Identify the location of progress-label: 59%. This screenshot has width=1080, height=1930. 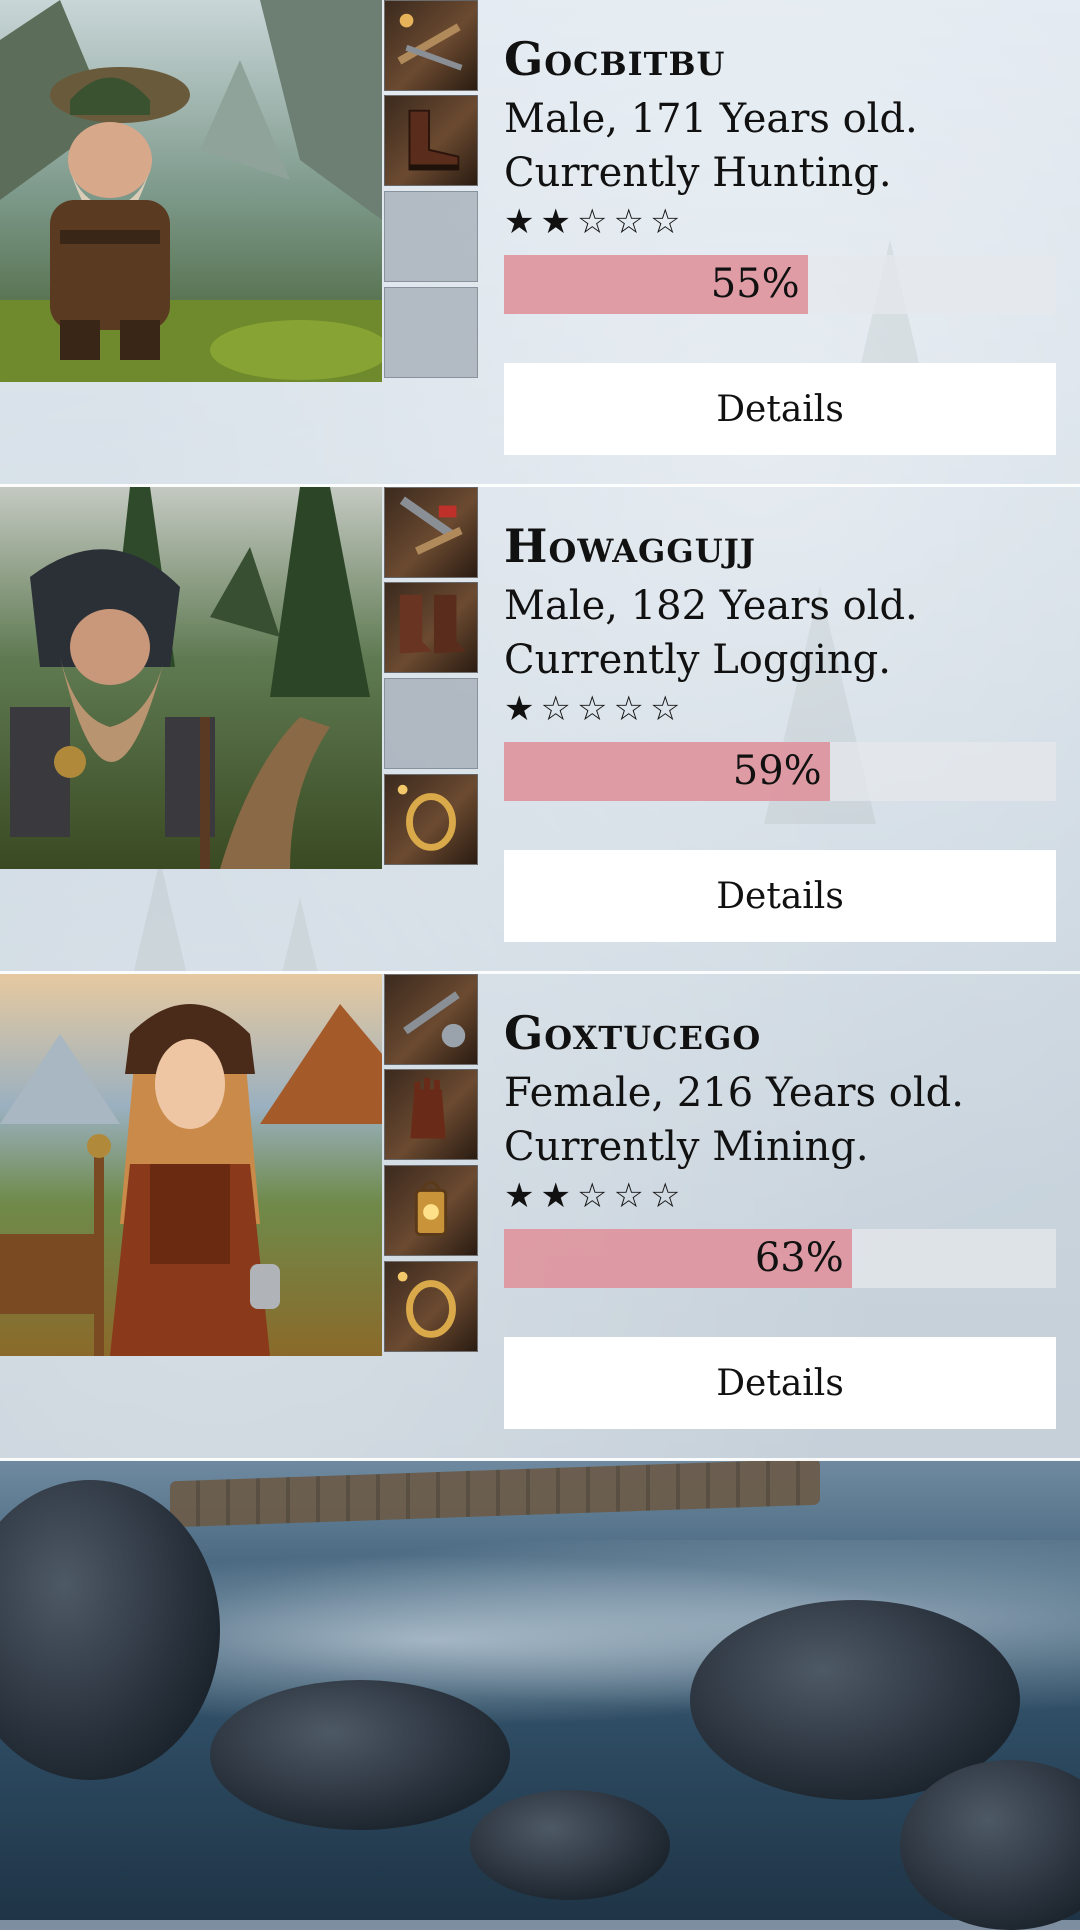
(777, 771).